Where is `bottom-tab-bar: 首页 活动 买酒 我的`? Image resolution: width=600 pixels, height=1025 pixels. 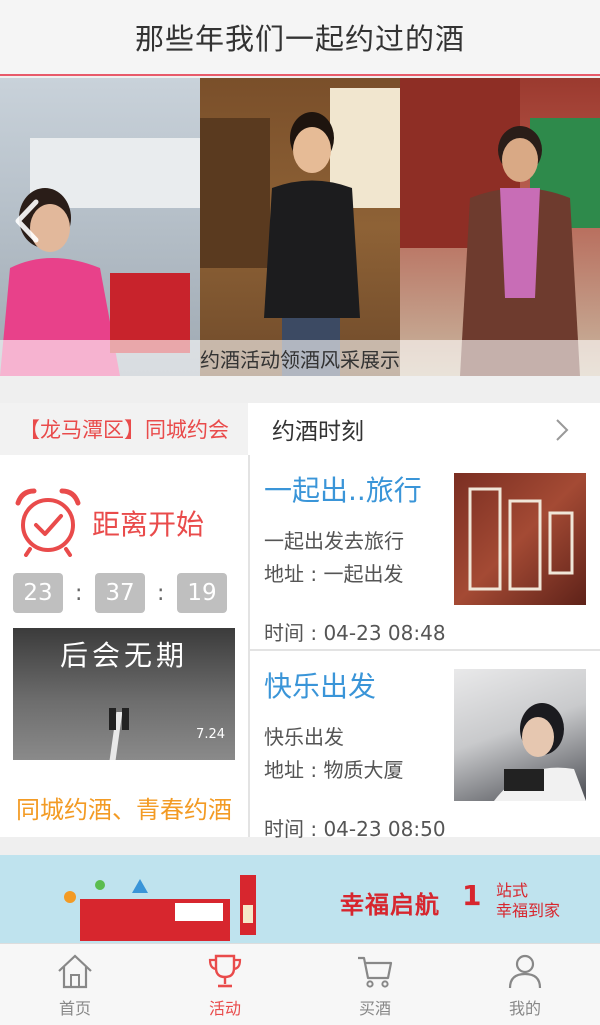 bottom-tab-bar: 首页 活动 买酒 我的 is located at coordinates (300, 984).